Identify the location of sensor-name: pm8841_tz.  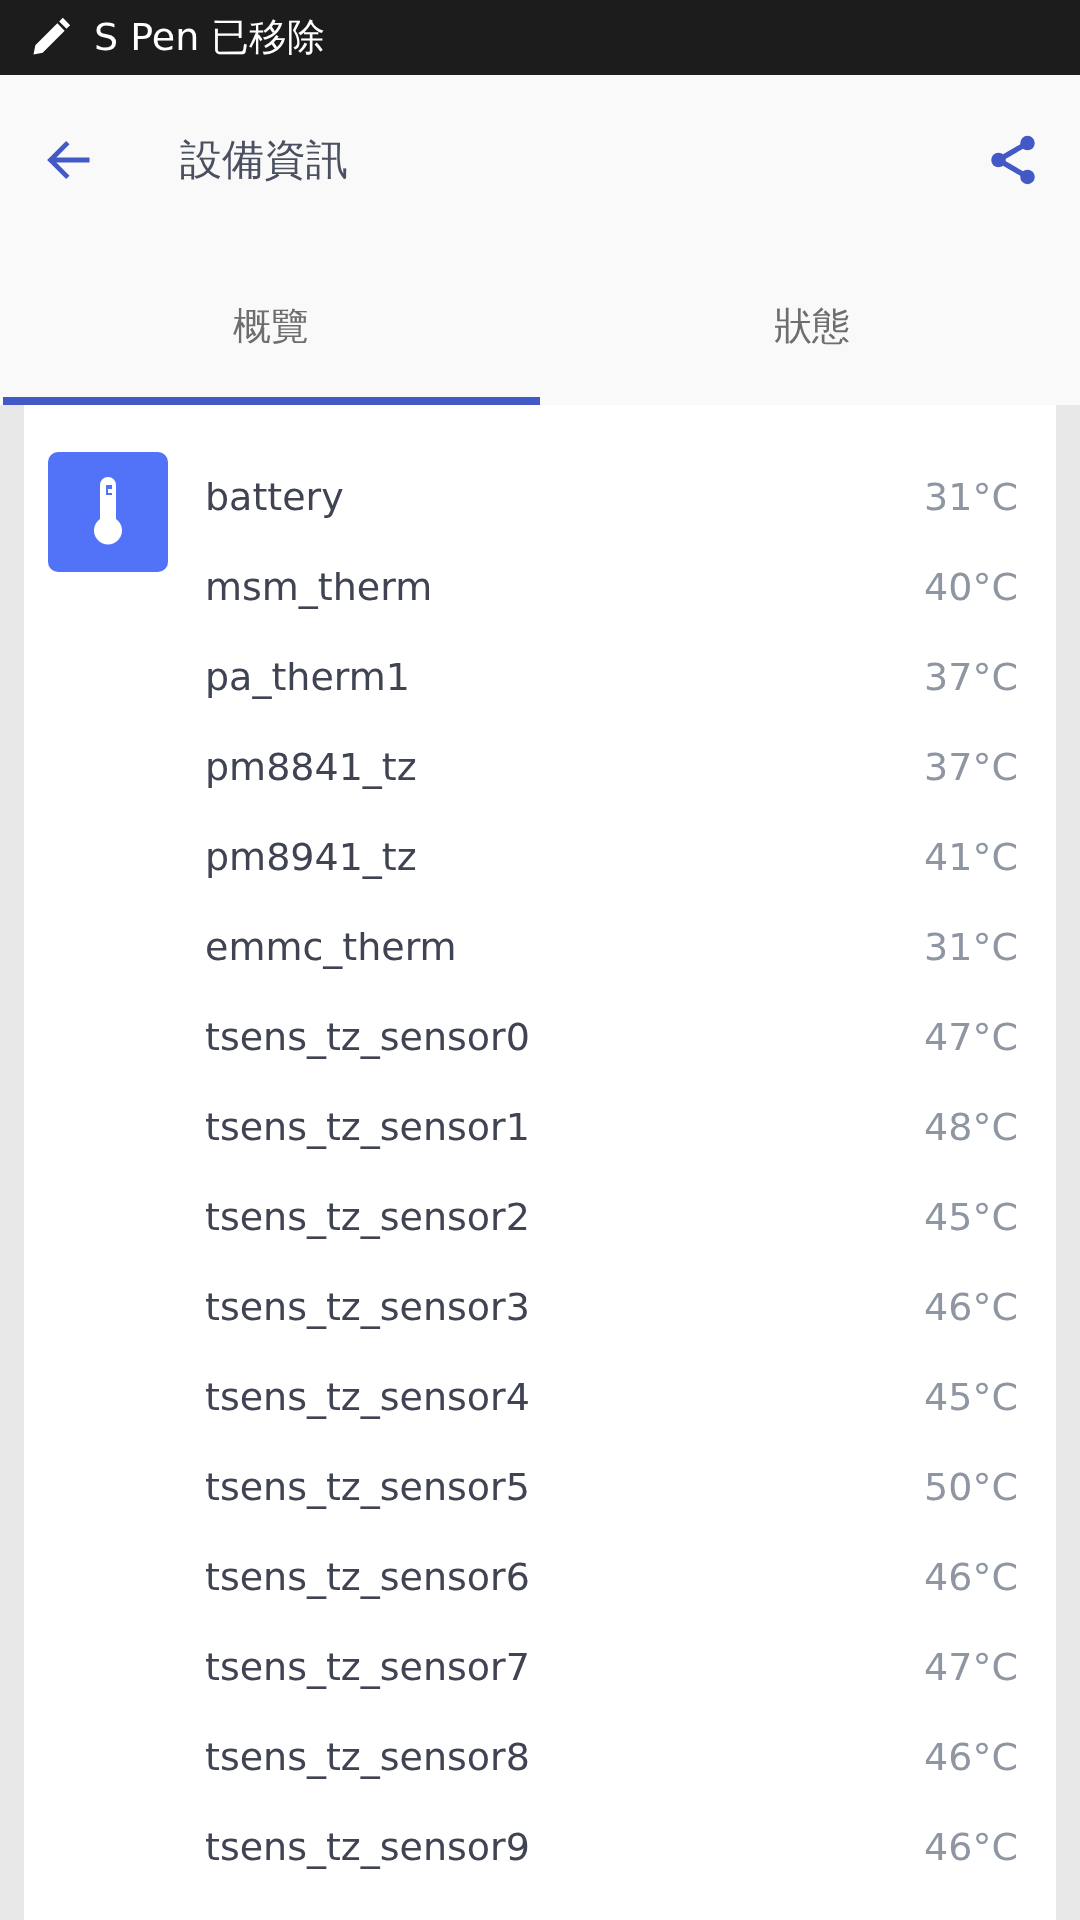
(311, 767).